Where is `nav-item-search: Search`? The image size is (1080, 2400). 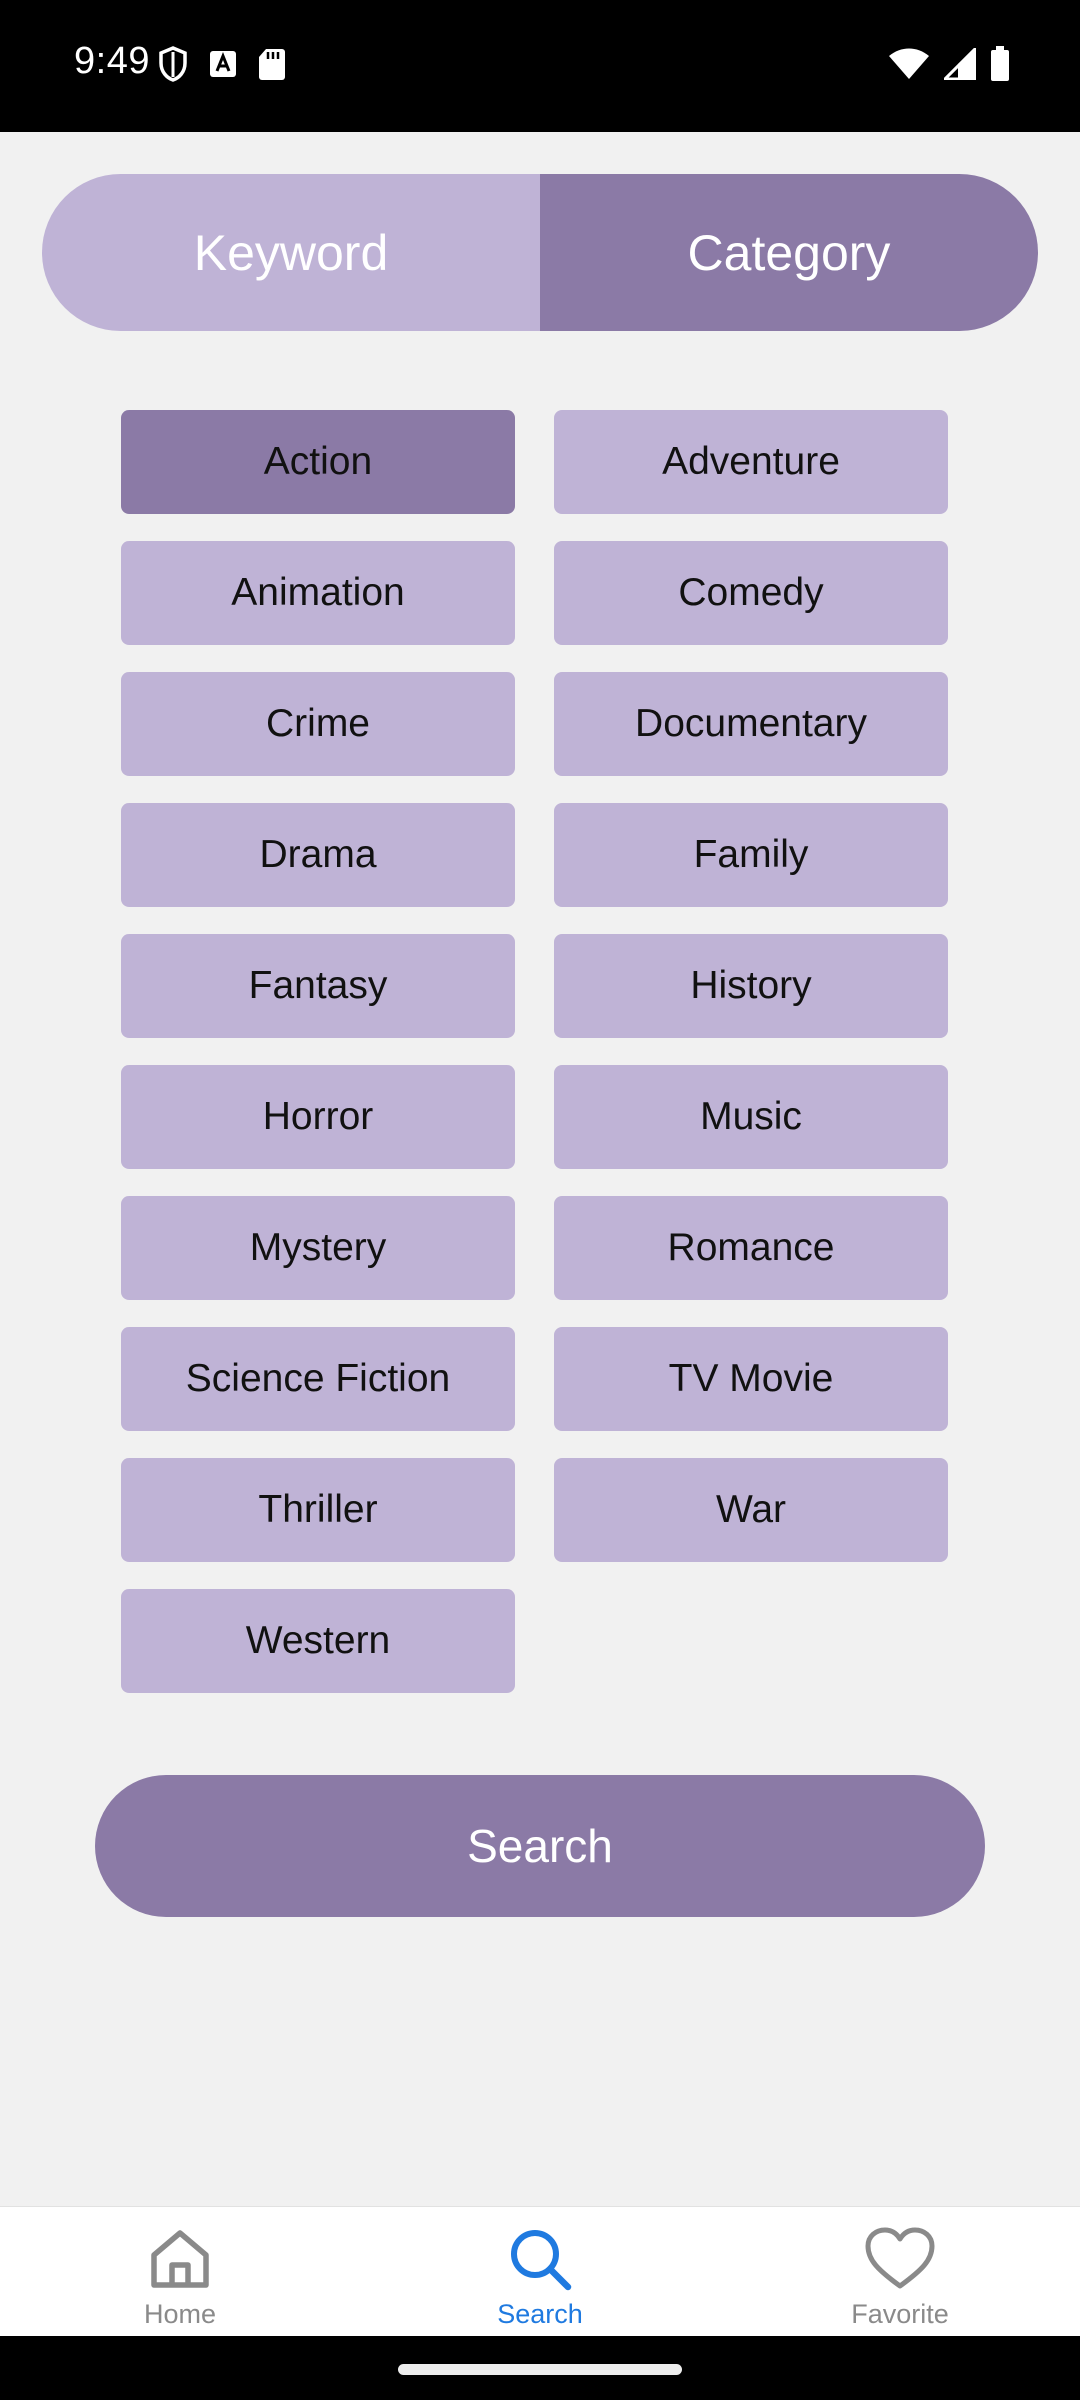 nav-item-search: Search is located at coordinates (540, 2272).